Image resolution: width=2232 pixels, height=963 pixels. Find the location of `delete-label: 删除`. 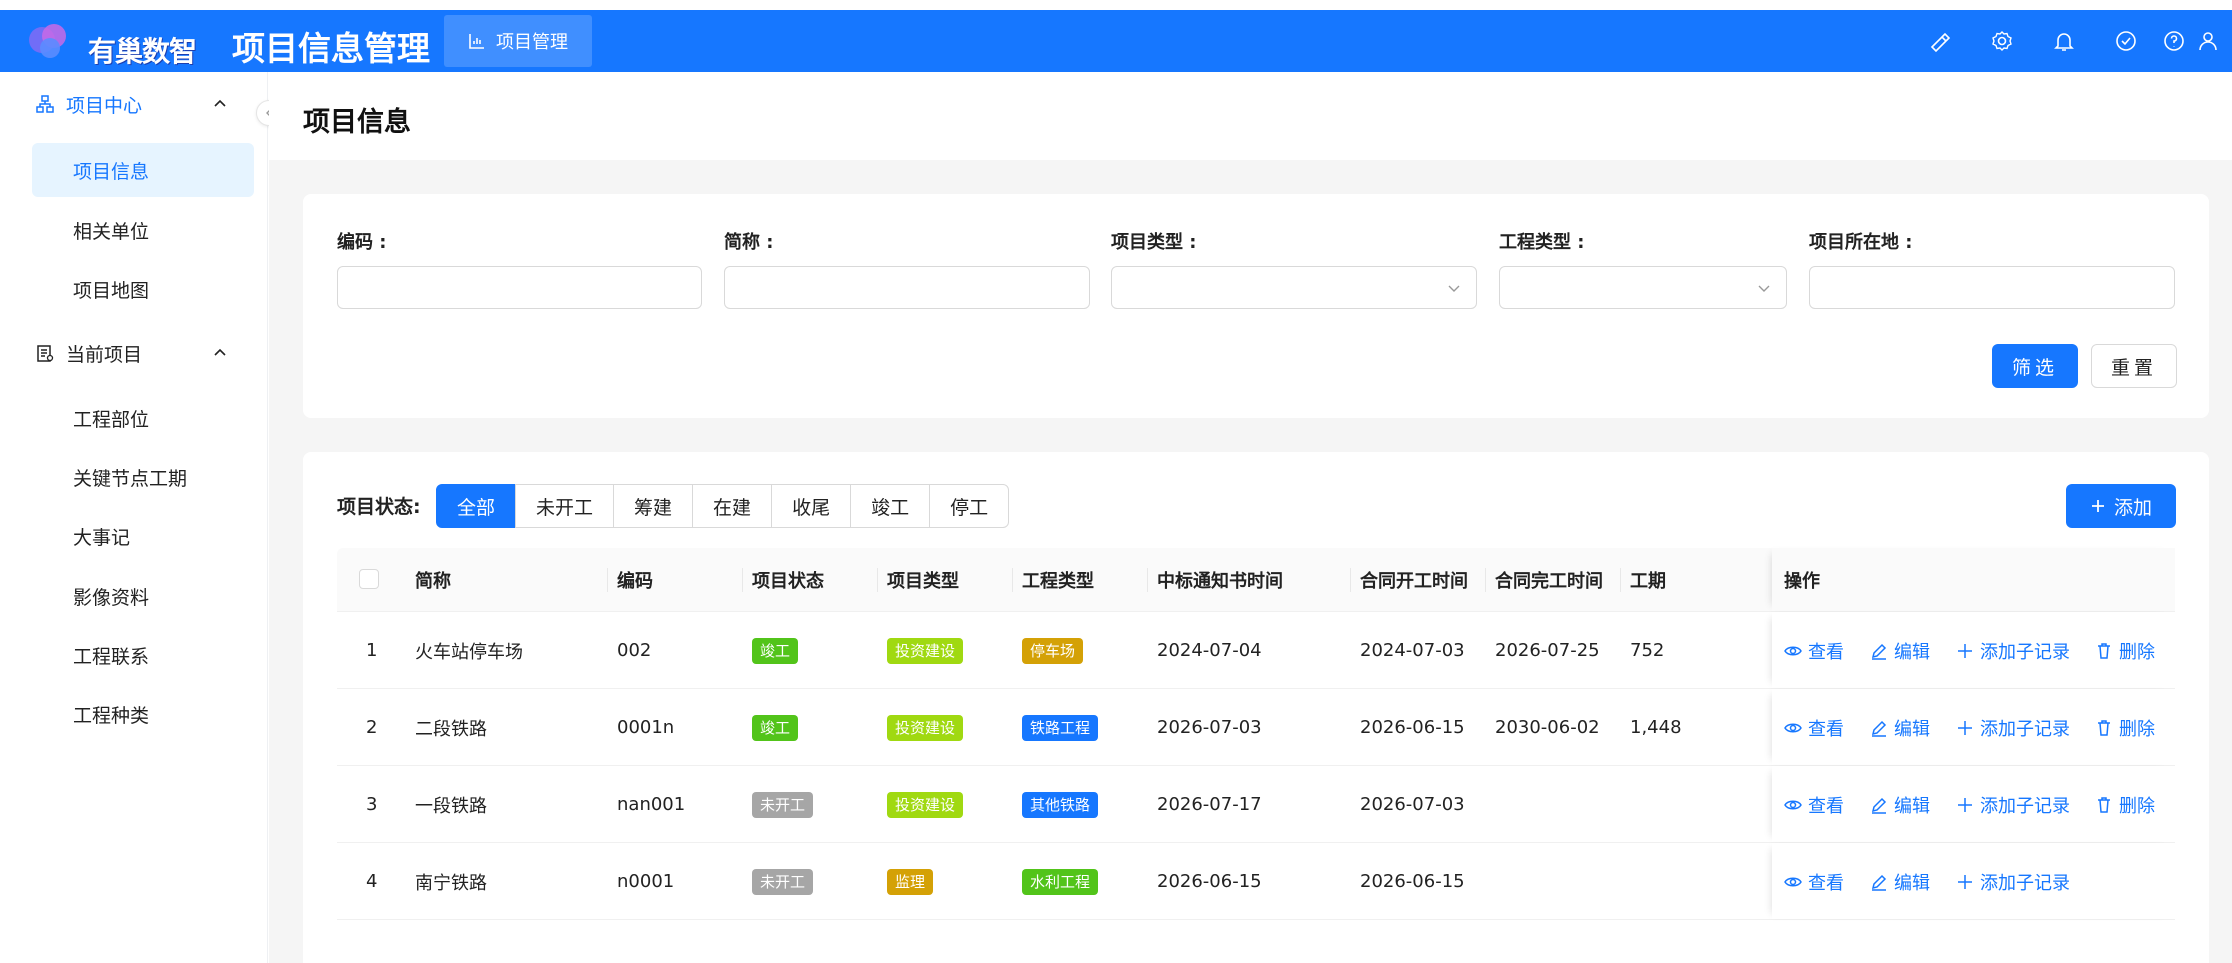

delete-label: 删除 is located at coordinates (2137, 729).